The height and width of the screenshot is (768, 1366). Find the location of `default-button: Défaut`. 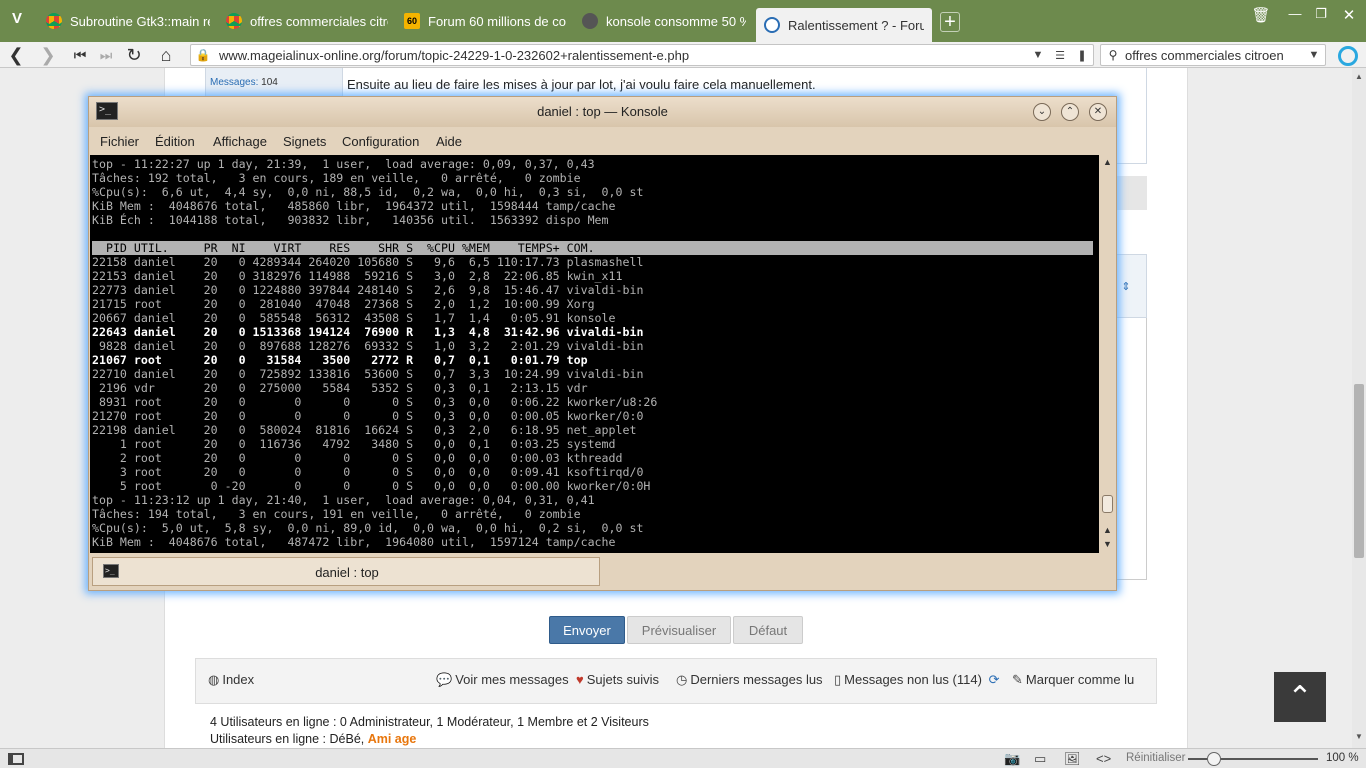

default-button: Défaut is located at coordinates (768, 630).